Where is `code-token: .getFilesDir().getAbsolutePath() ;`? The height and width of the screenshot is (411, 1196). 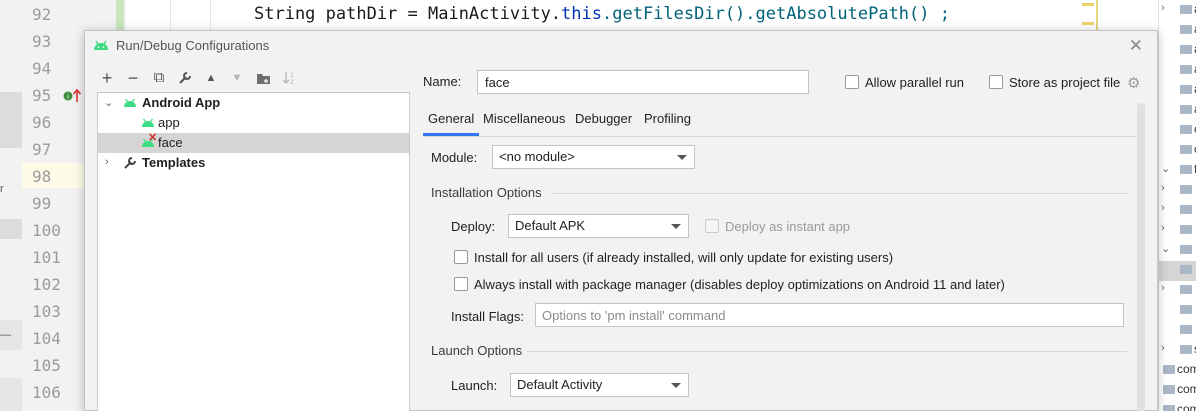
code-token: .getFilesDir().getAbsolutePath() ; is located at coordinates (776, 14).